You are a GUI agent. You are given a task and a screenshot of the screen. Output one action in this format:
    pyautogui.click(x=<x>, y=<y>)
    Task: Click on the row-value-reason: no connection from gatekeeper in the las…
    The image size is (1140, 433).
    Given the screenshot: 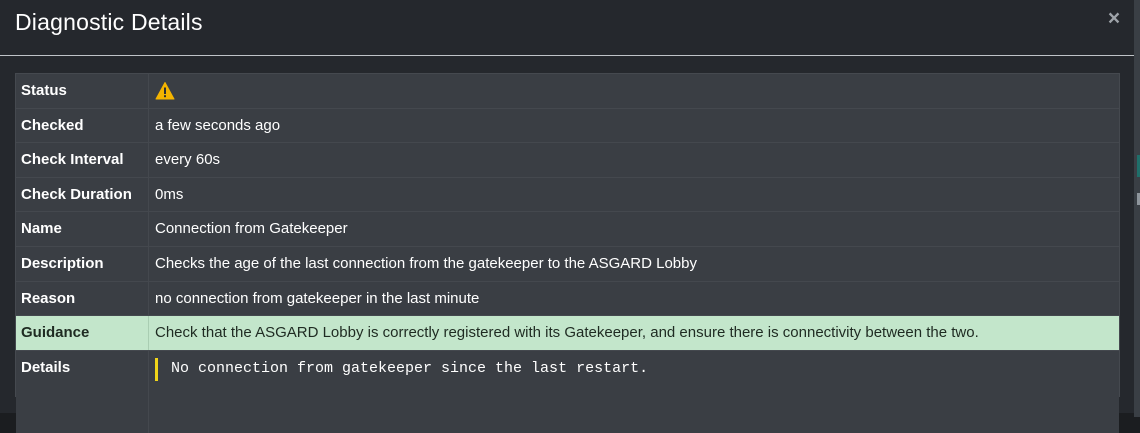 What is the action you would take?
    pyautogui.click(x=317, y=298)
    